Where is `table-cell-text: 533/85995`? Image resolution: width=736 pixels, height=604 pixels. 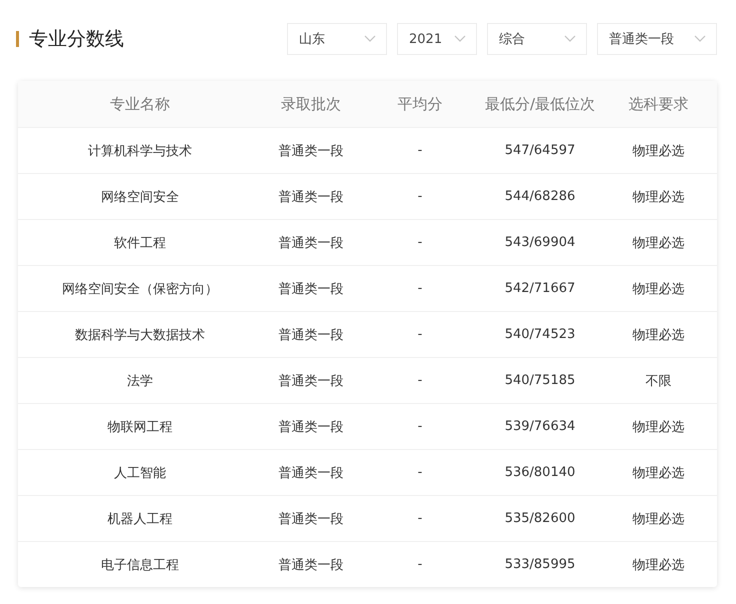 table-cell-text: 533/85995 is located at coordinates (540, 564).